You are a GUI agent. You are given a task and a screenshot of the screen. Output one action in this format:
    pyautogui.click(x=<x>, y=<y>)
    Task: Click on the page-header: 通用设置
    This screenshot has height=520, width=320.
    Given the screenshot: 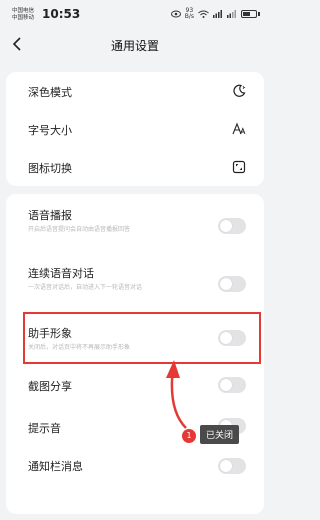 What is the action you would take?
    pyautogui.click(x=135, y=45)
    